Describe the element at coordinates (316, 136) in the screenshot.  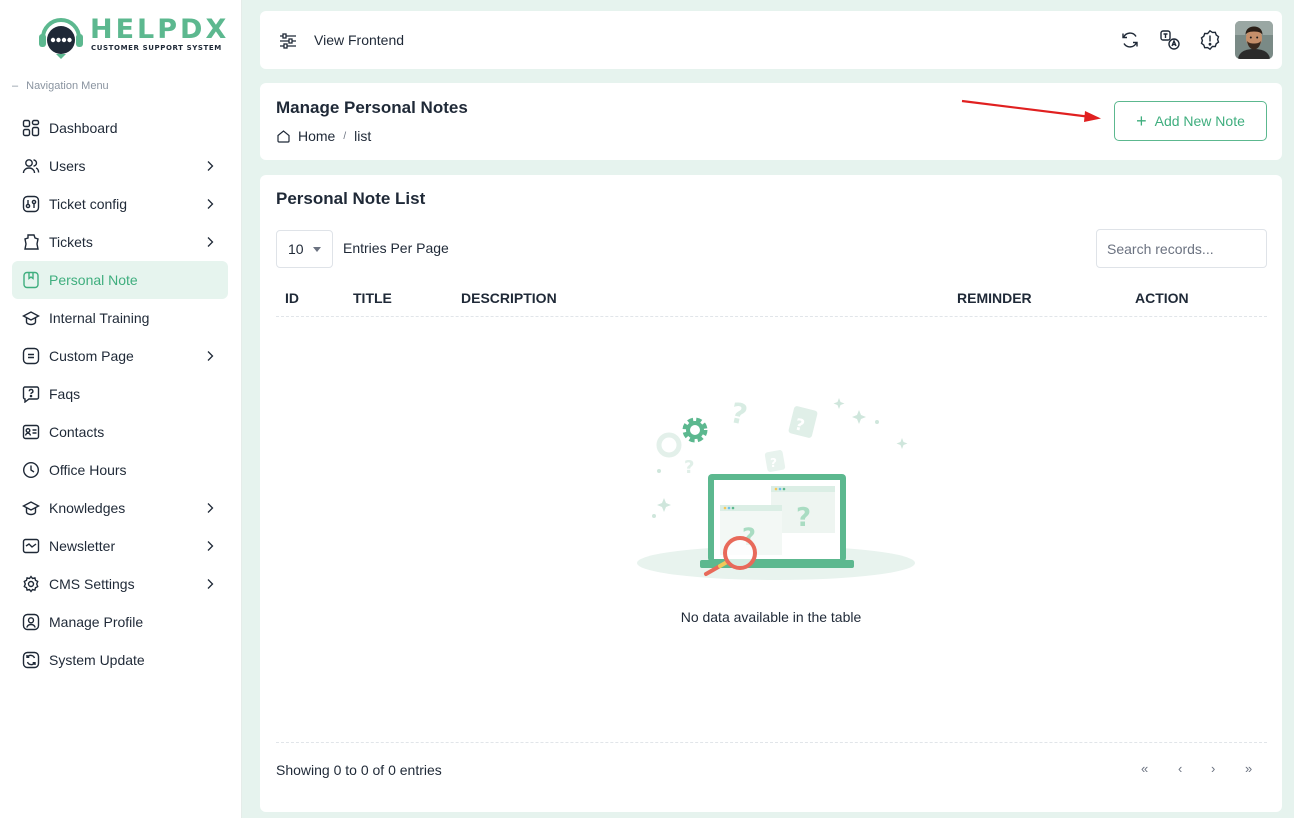
I see `breadcrumb-home: Home` at that location.